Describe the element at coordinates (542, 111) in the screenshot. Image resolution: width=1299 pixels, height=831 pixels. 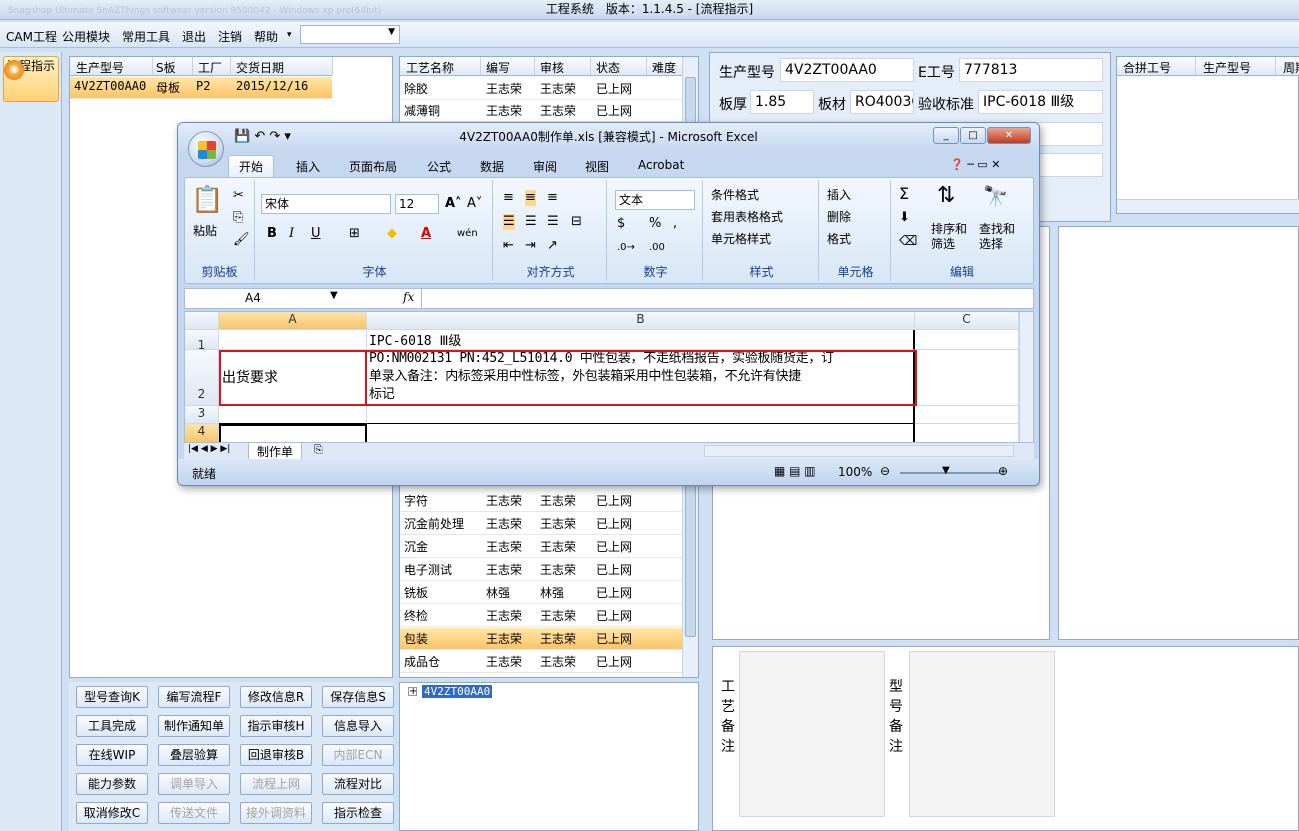
I see `process-row: 减薄铜 王志荣 王志荣 已上网` at that location.